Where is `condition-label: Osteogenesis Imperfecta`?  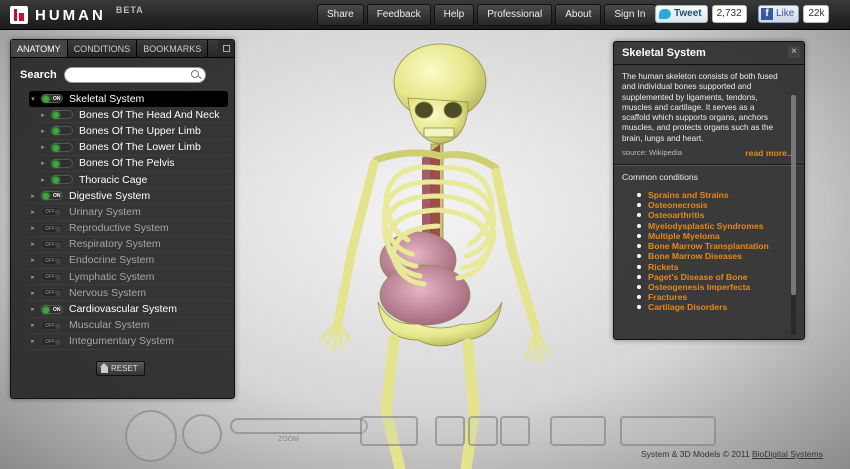
condition-label: Osteogenesis Imperfecta is located at coordinates (699, 286).